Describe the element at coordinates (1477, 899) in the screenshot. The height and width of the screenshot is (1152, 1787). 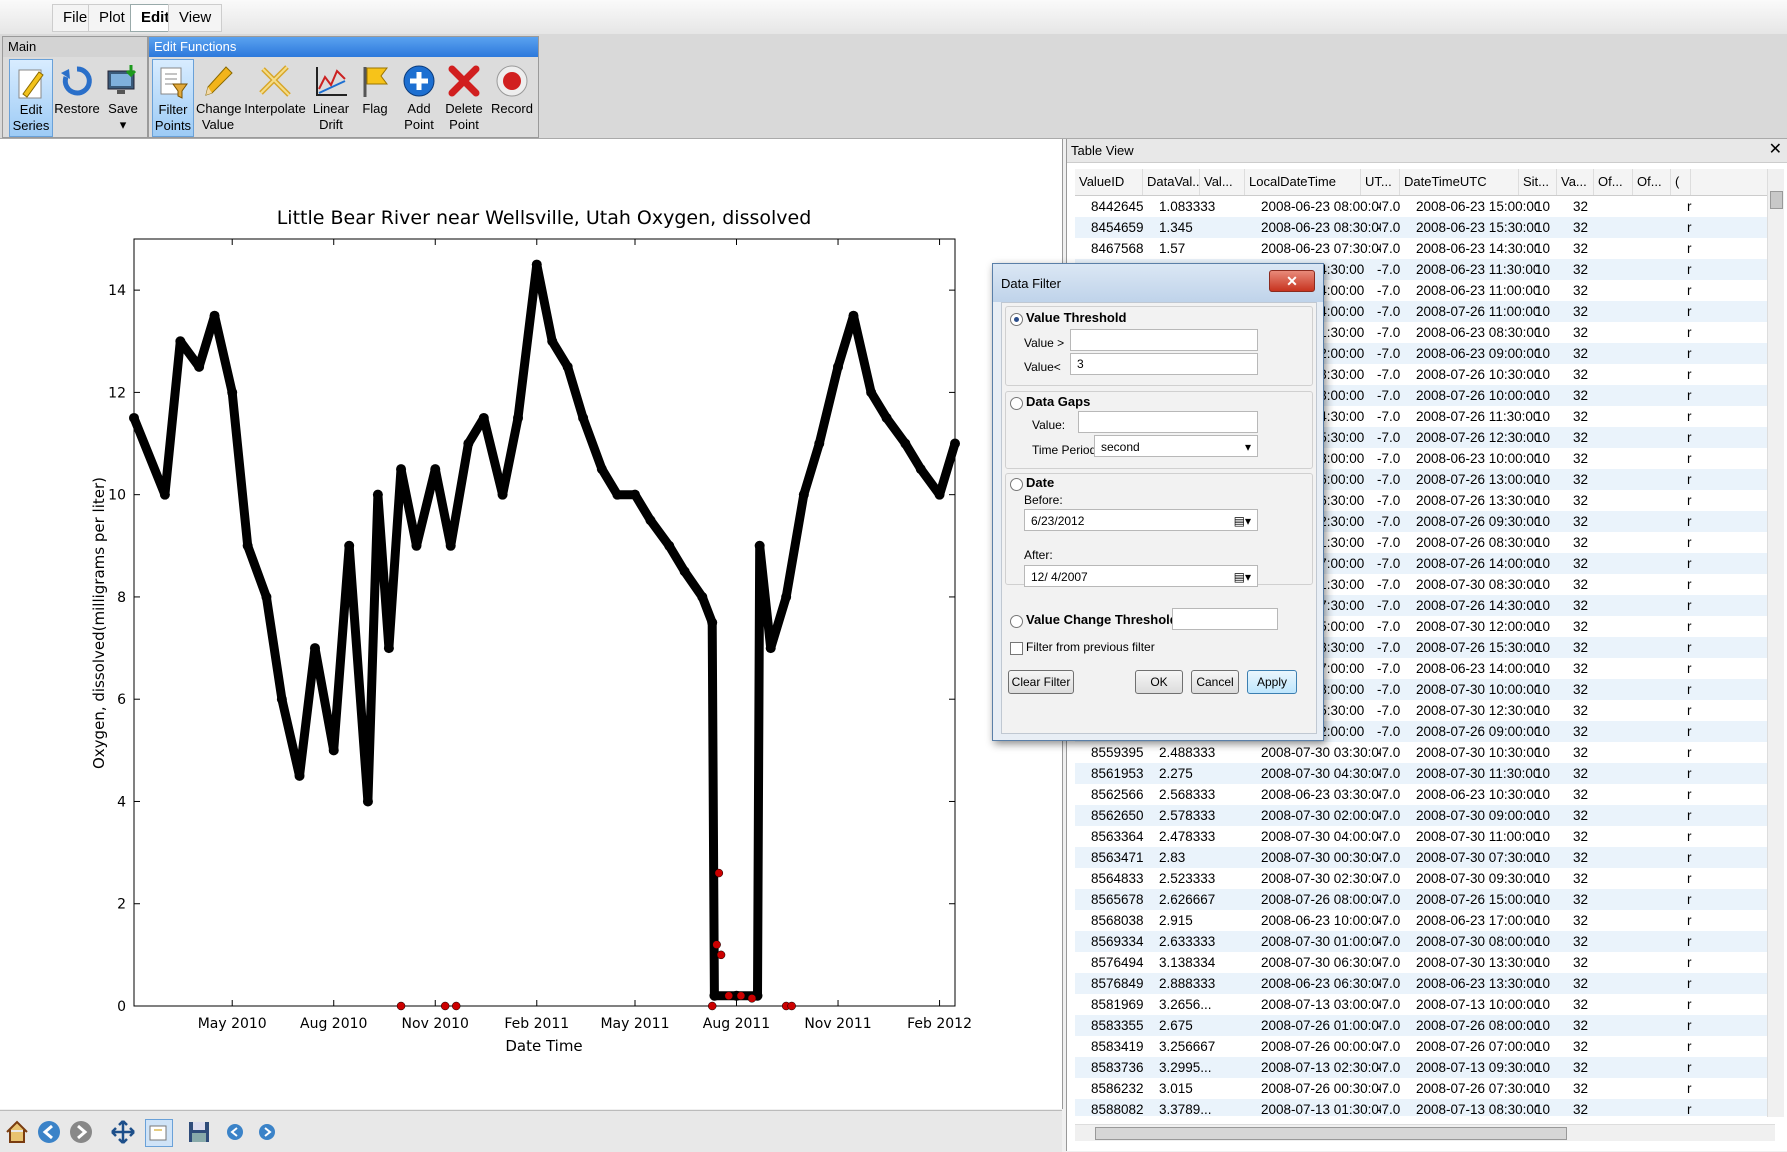
I see `table-cell: 2008-07-26 15:00:00` at that location.